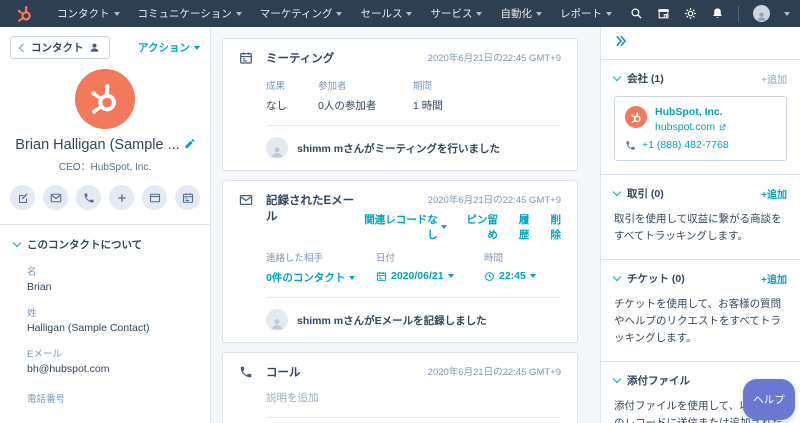 Image resolution: width=800 pixels, height=423 pixels. What do you see at coordinates (698, 228) in the screenshot?
I see `deals-empty-text: 取引を使用して収益に繋がる商談をすべてトラッキングします。` at bounding box center [698, 228].